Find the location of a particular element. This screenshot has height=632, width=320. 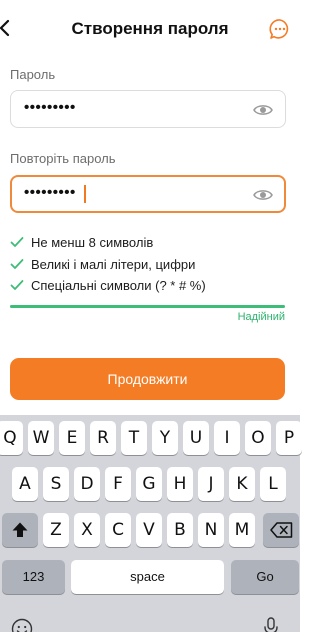

key-y: Y is located at coordinates (165, 438).